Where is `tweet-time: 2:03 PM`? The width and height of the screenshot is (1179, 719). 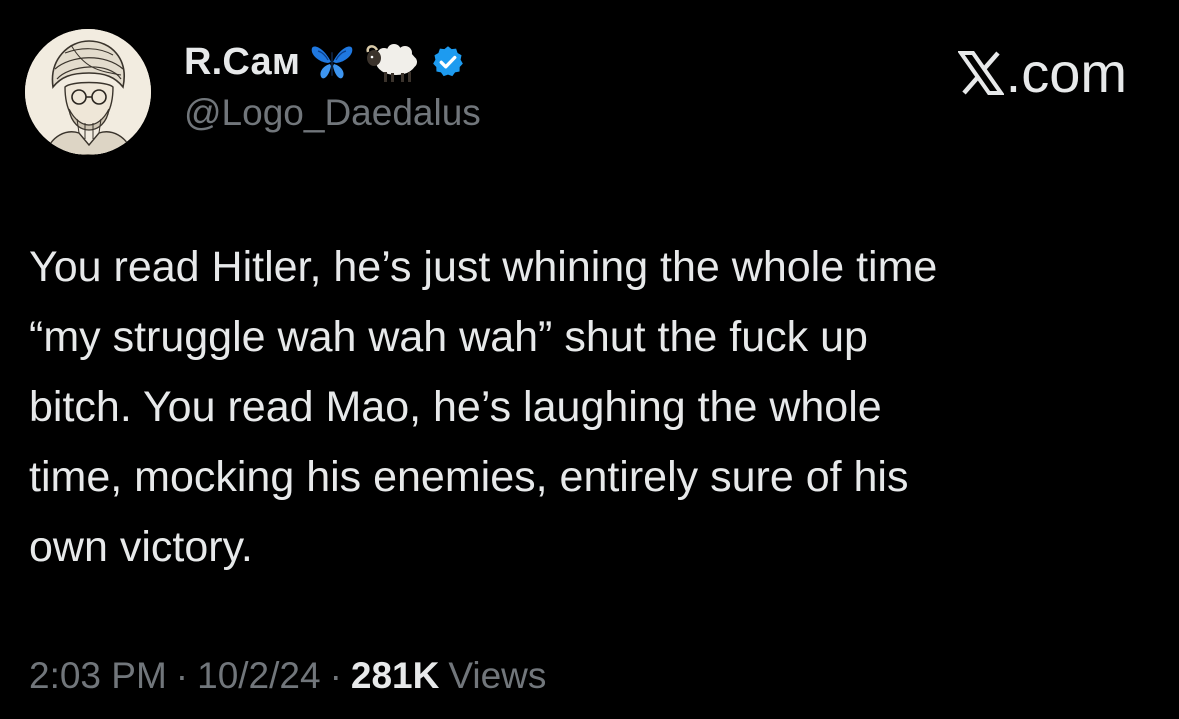
tweet-time: 2:03 PM is located at coordinates (98, 676).